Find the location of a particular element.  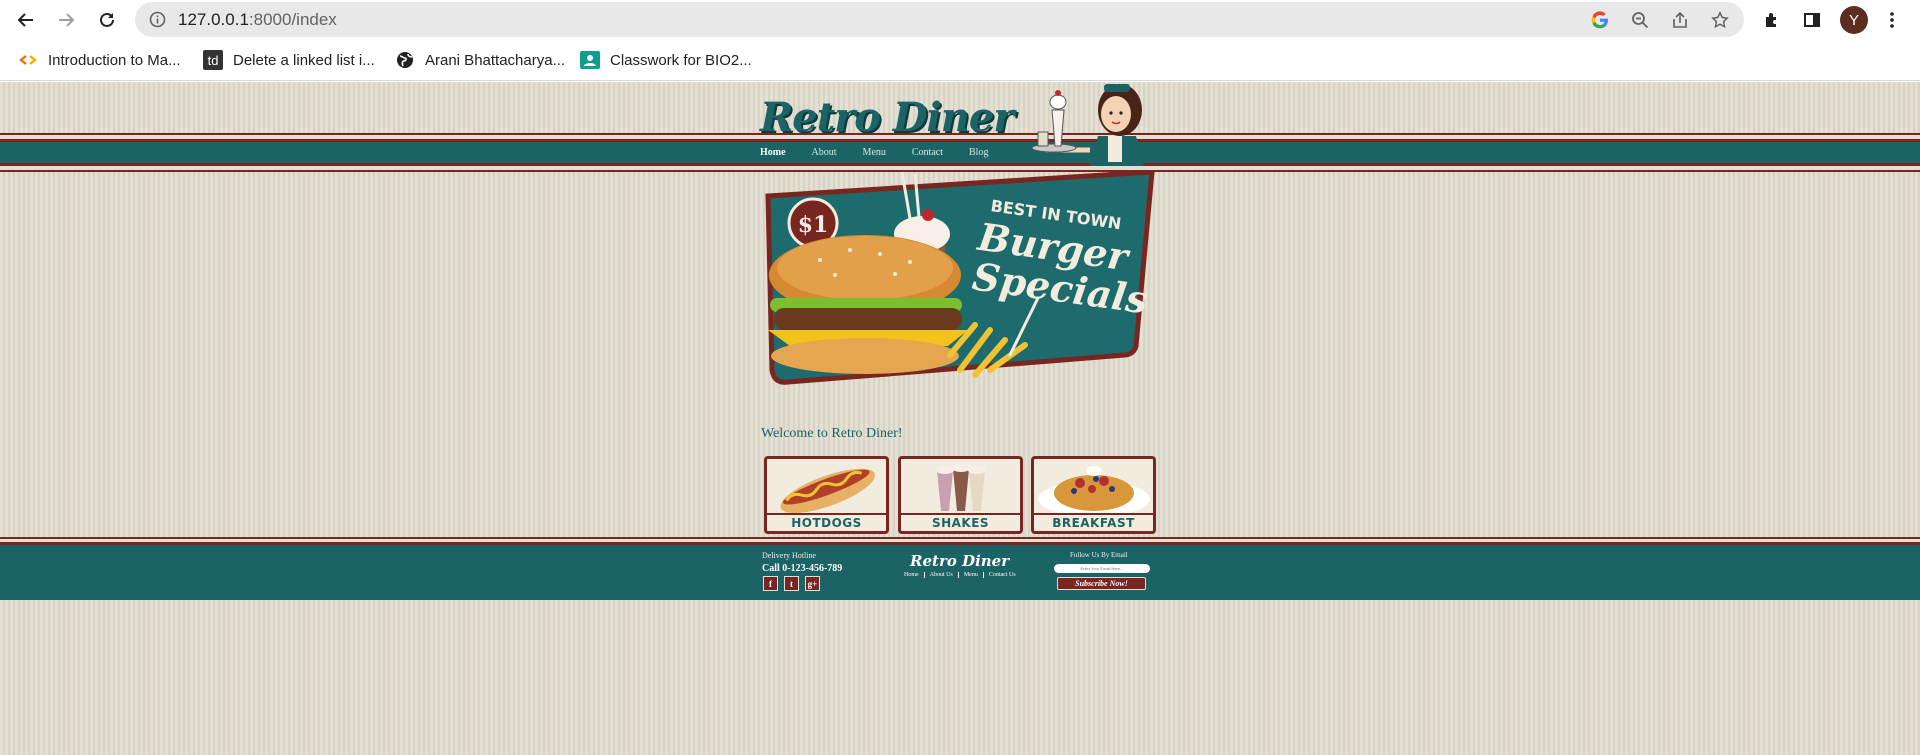

tile-hotdogs: HOTDOGS is located at coordinates (826, 495).